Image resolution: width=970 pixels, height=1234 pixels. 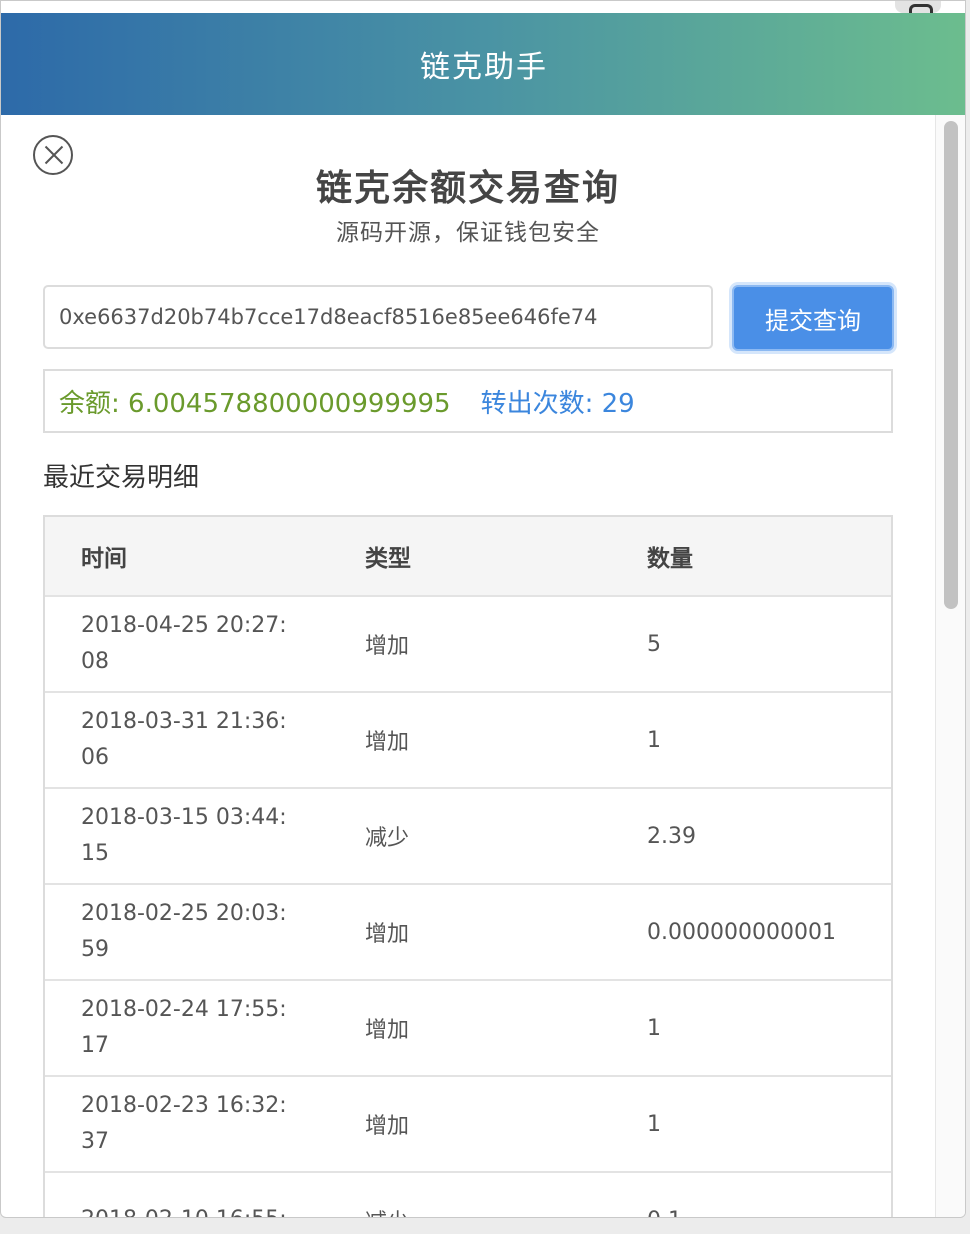 What do you see at coordinates (255, 403) in the screenshot?
I see `balance-value: 余额: 6.004578800000999995` at bounding box center [255, 403].